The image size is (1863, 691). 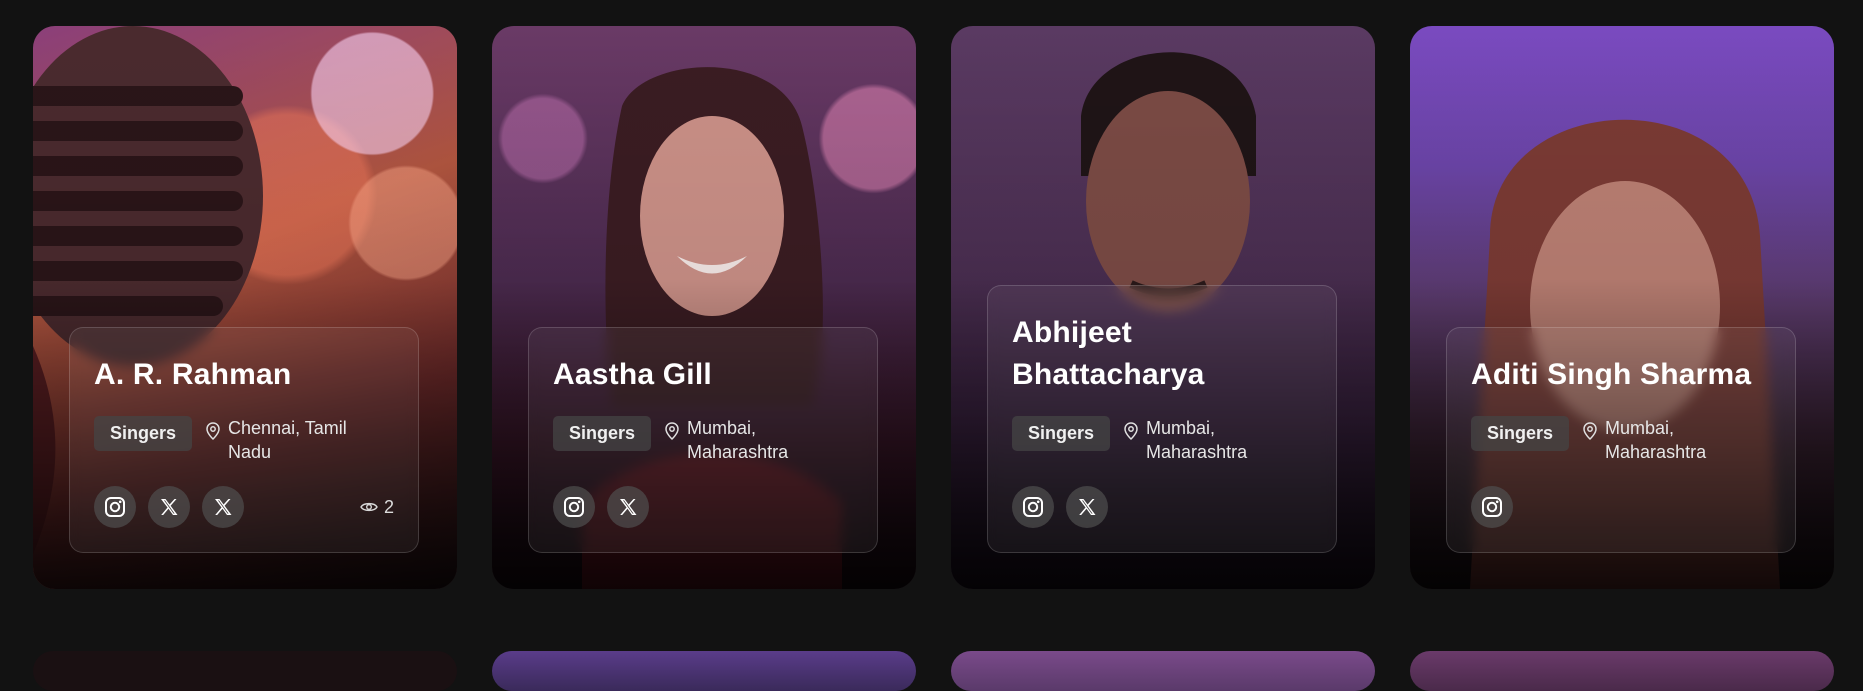 I want to click on view-count-value: 2, so click(x=388, y=506).